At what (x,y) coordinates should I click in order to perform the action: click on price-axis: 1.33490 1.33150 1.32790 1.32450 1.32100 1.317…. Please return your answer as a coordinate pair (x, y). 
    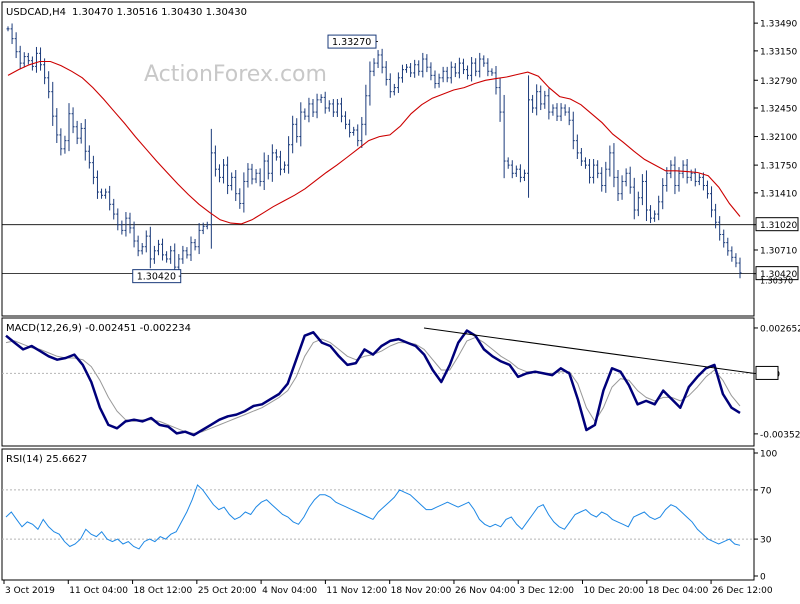
    Looking at the image, I should click on (776, 153).